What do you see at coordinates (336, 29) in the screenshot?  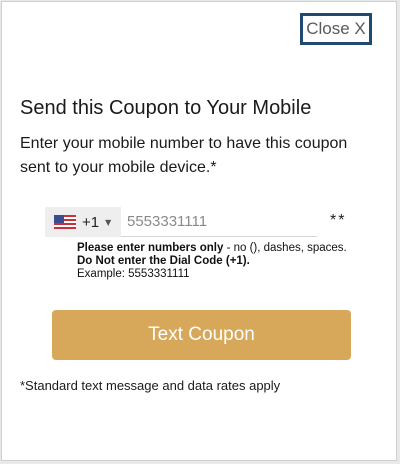 I see `close-button: Close X` at bounding box center [336, 29].